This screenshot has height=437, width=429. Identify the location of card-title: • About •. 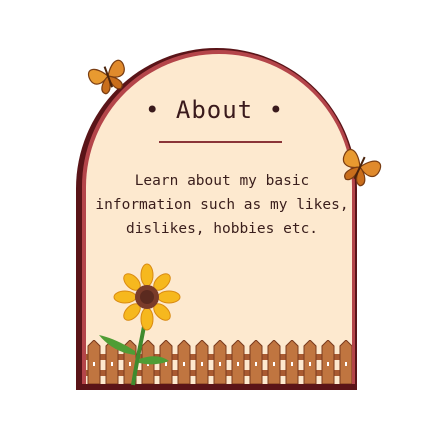
(214, 110).